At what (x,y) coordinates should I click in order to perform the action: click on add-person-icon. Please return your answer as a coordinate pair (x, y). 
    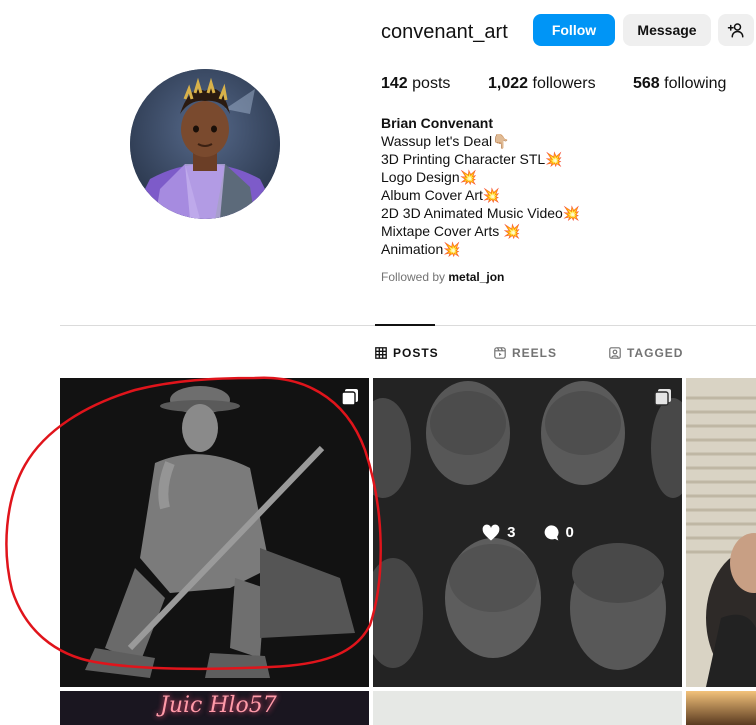
    Looking at the image, I should click on (735, 30).